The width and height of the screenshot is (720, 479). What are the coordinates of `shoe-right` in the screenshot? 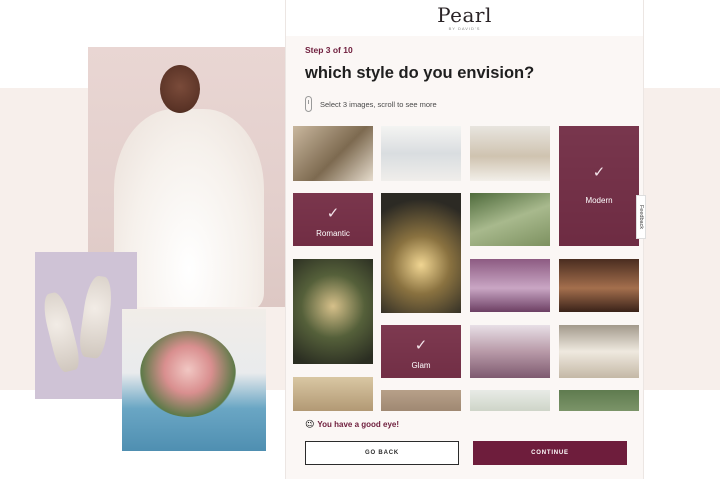 It's located at (96, 317).